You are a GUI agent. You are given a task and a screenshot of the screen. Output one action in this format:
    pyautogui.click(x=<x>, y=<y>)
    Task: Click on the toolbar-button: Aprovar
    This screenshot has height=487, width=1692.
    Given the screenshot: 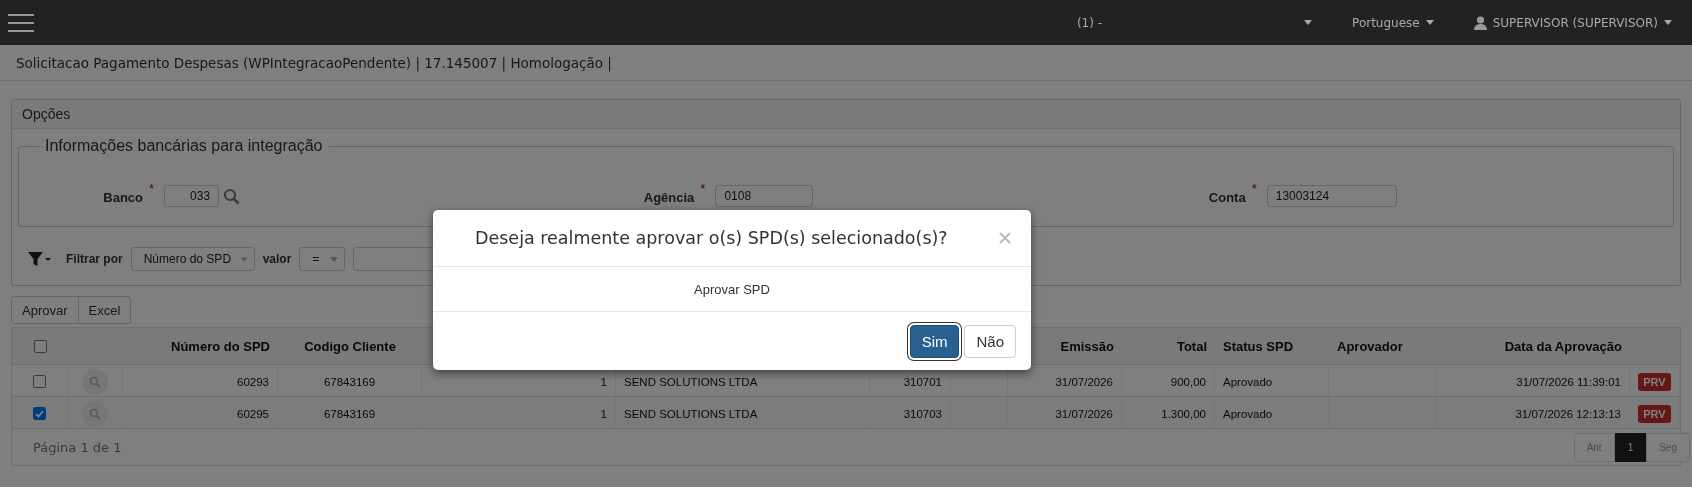 What is the action you would take?
    pyautogui.click(x=45, y=310)
    